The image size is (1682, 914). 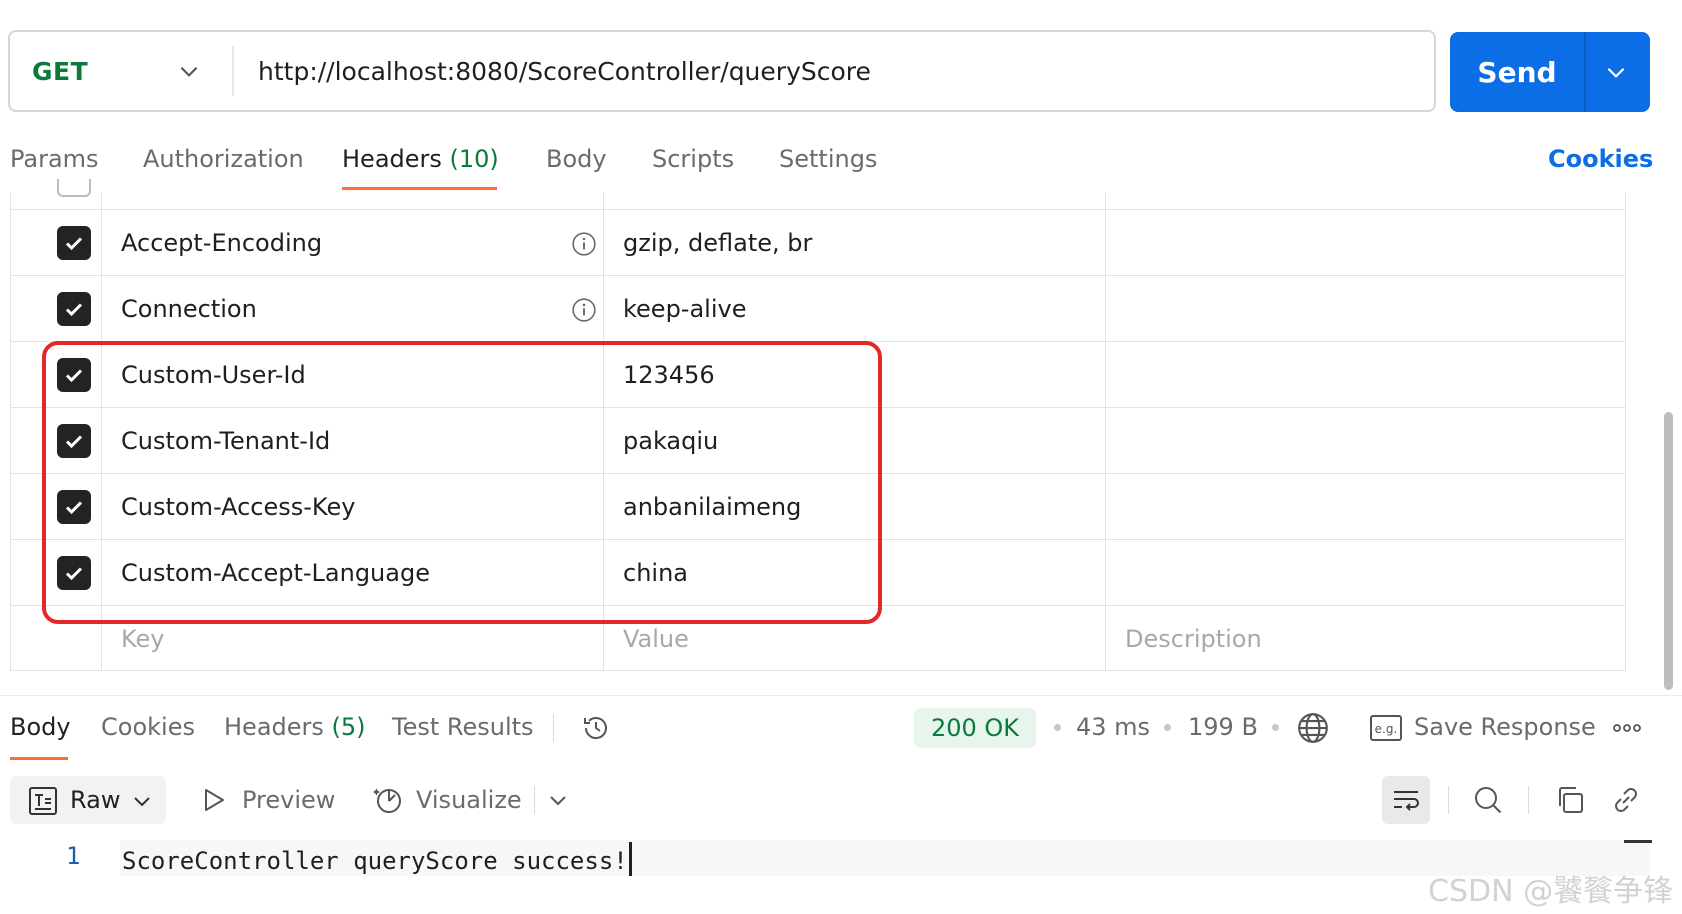 I want to click on response-tab-headers: Headers (5), so click(x=295, y=727).